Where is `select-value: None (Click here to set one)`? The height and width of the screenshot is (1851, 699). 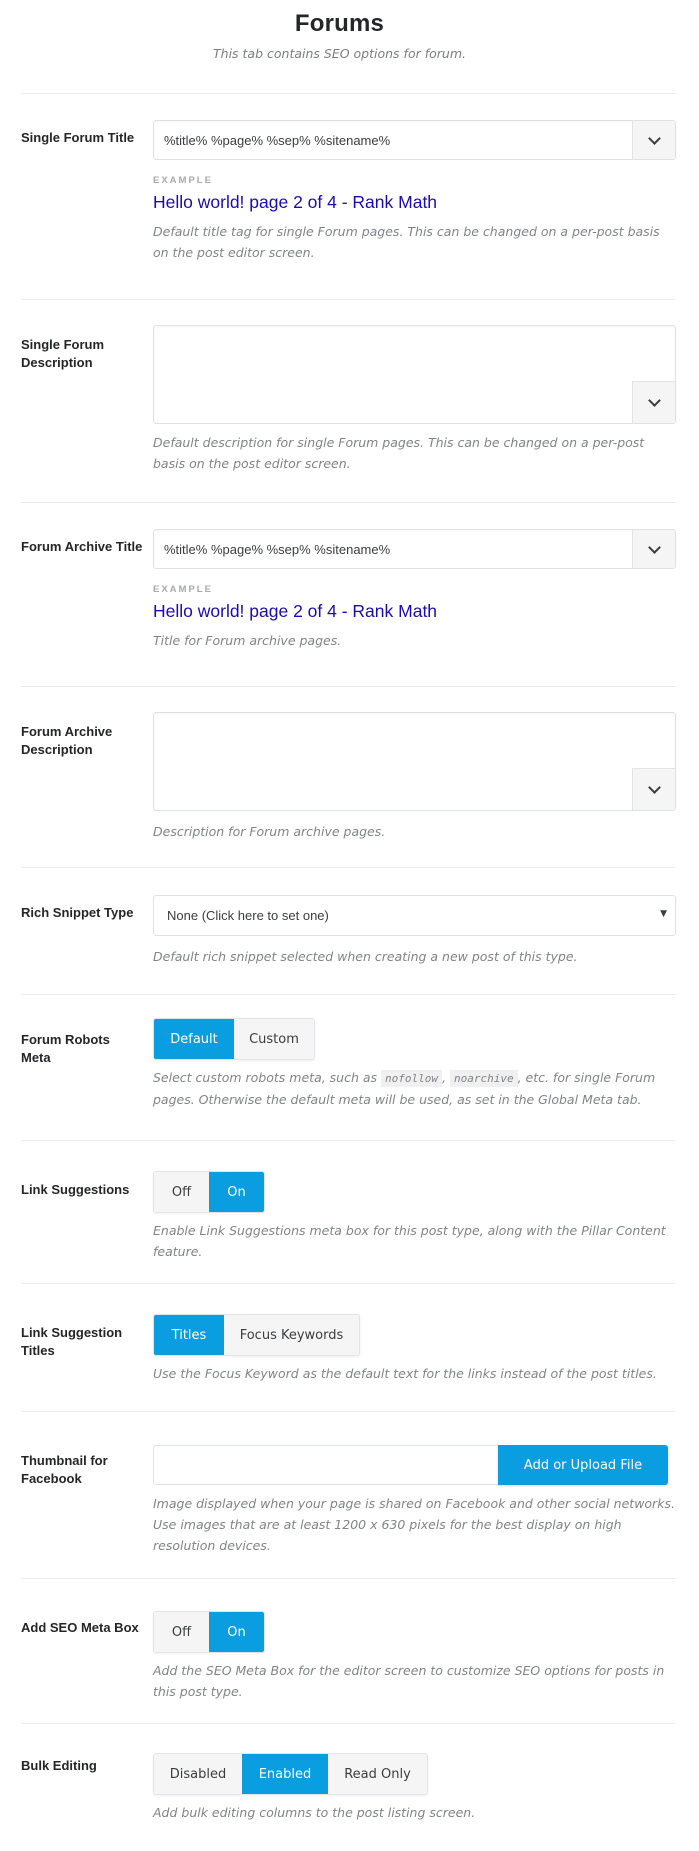
select-value: None (Click here to set one) is located at coordinates (248, 915).